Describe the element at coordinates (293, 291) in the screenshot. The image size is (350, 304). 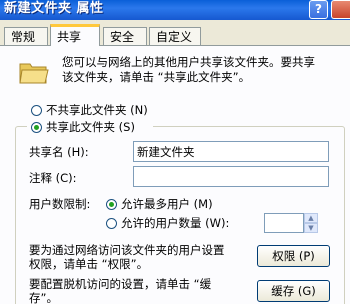
I see `caching-button: 缓存 (G)` at that location.